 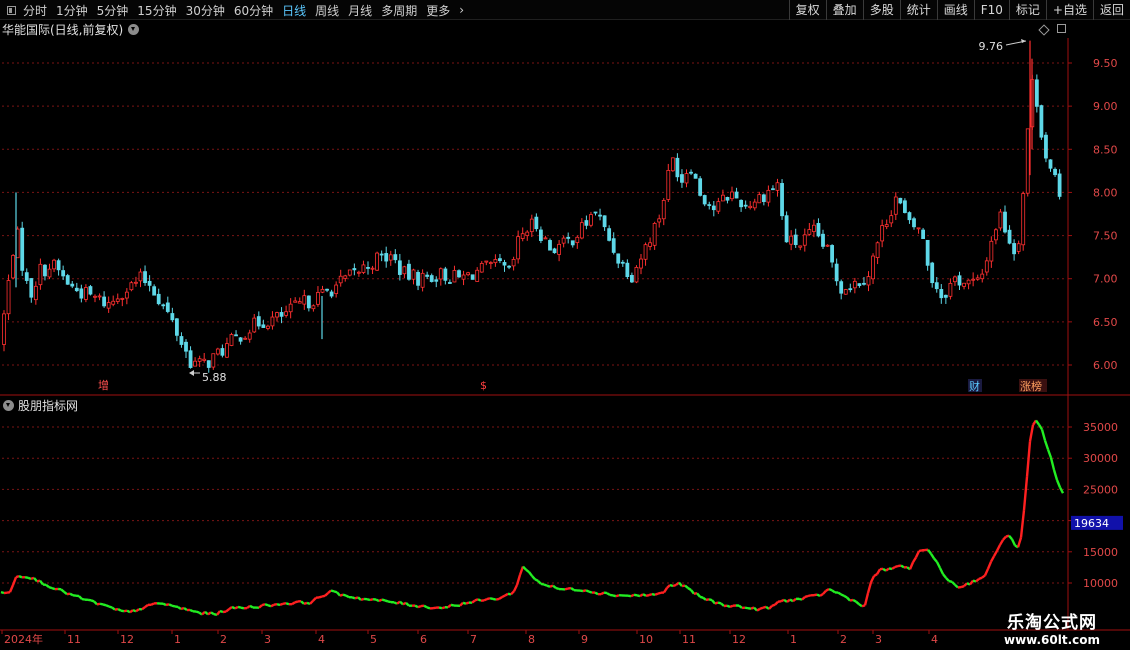 I want to click on toolbar-button-8: 返回, so click(x=1111, y=10).